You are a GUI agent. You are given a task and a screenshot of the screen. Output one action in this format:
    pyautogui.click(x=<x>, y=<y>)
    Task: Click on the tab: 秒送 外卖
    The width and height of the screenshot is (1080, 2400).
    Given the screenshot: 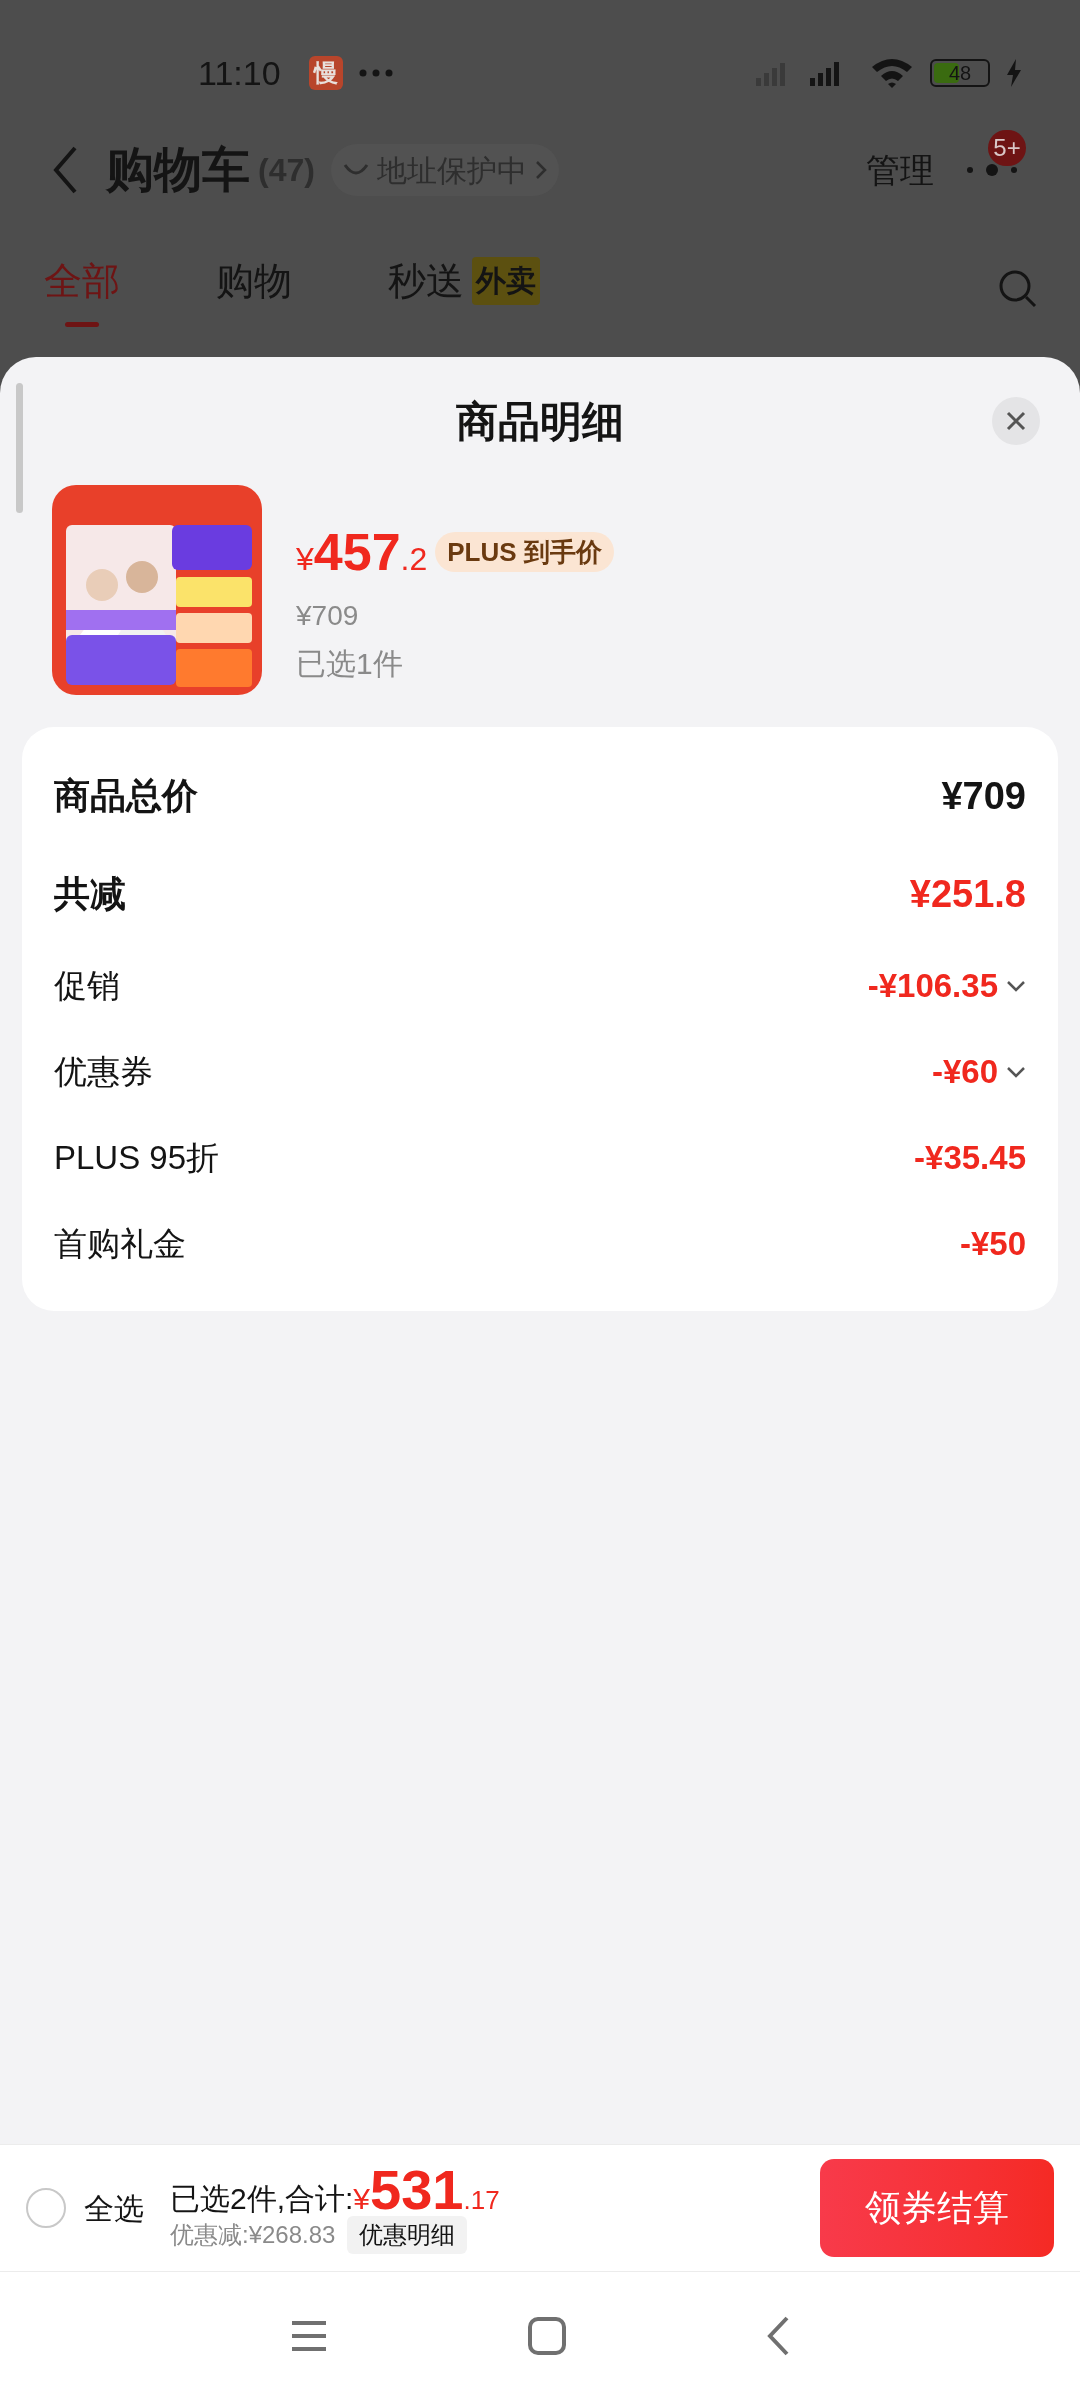 What is the action you would take?
    pyautogui.click(x=464, y=288)
    